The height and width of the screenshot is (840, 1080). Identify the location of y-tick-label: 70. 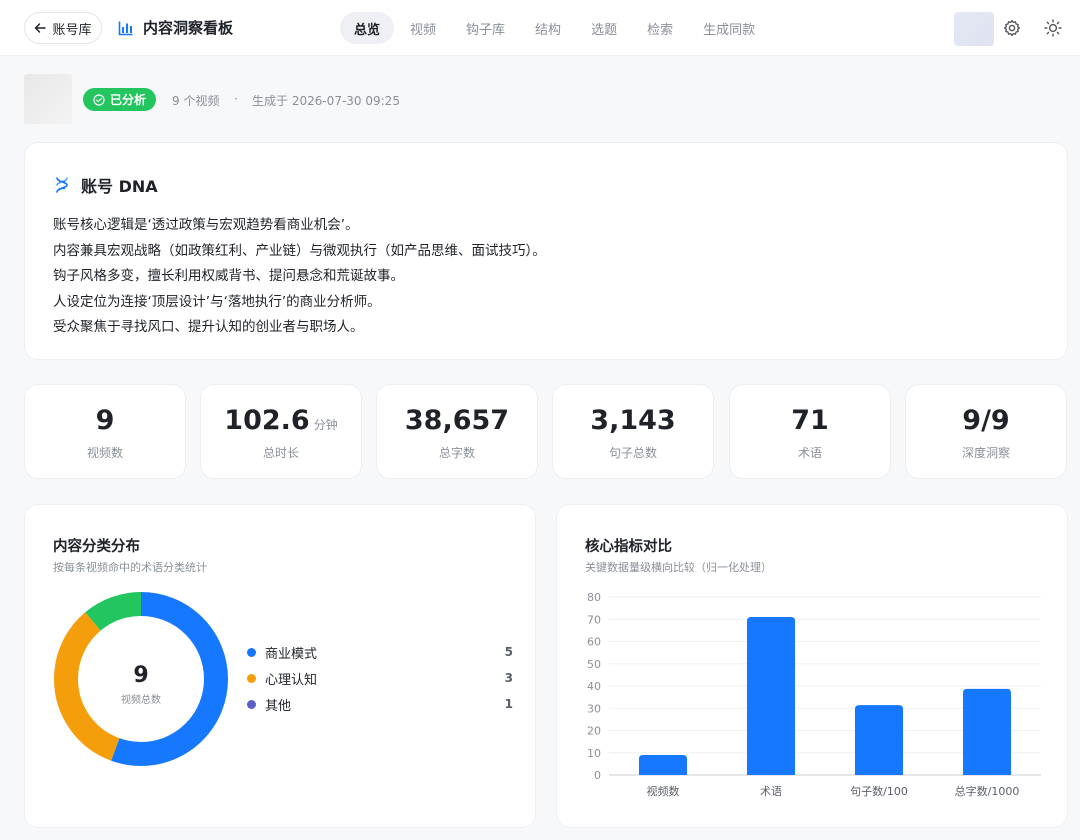
(594, 619).